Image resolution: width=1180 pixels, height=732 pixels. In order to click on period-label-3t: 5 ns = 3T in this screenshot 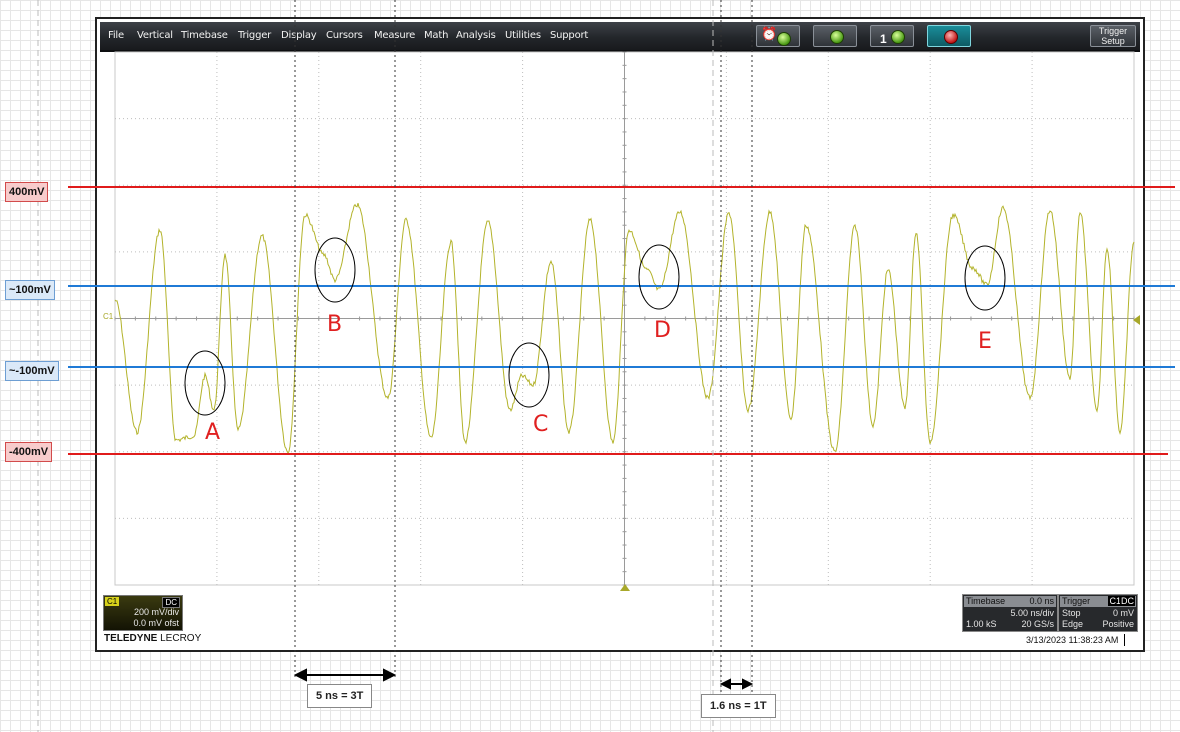, I will do `click(340, 696)`.